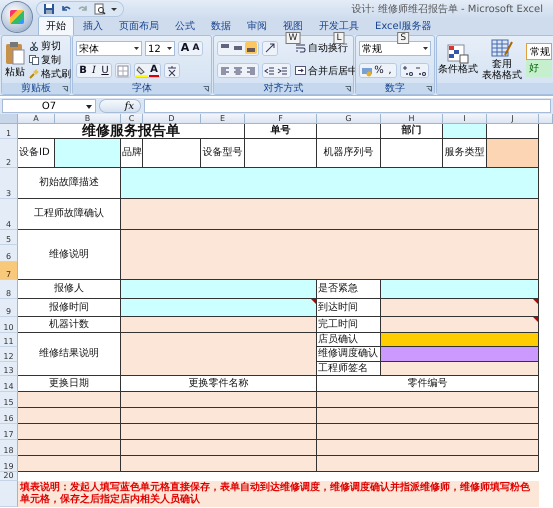 Image resolution: width=553 pixels, height=508 pixels. Describe the element at coordinates (93, 26) in the screenshot. I see `ribbon-tab: 插入` at that location.